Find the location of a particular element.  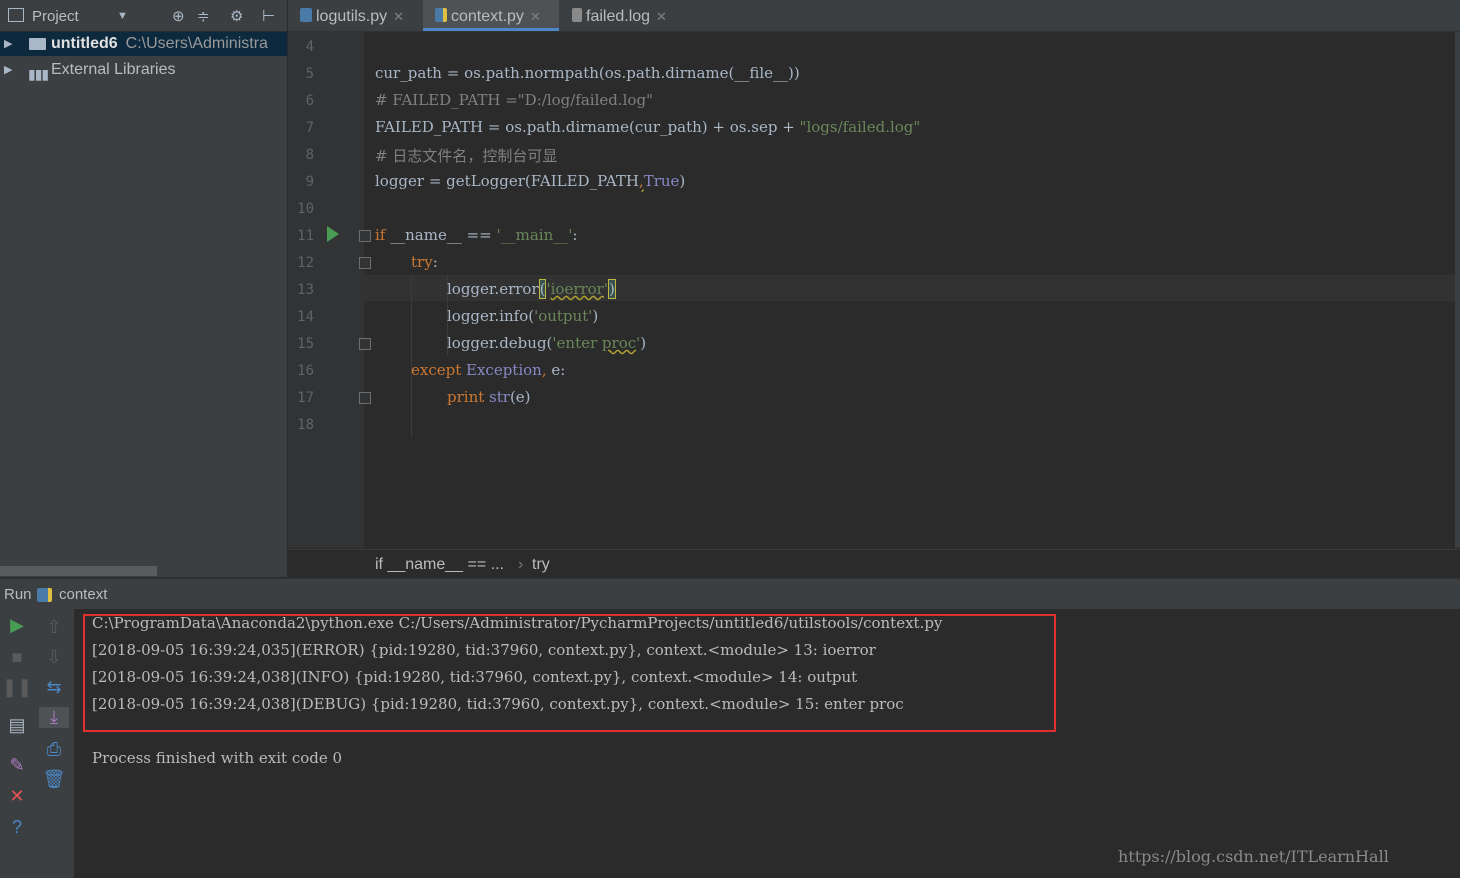

line-number: 6 is located at coordinates (309, 101).